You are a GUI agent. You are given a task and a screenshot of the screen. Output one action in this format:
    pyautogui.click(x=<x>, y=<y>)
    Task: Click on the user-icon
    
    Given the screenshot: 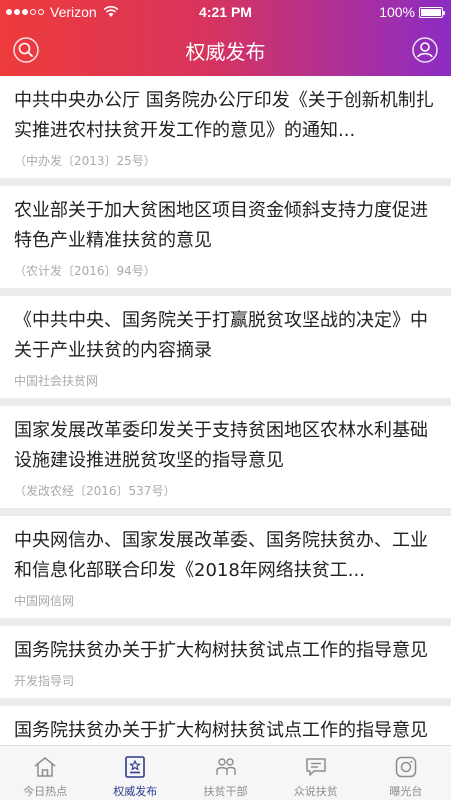 What is the action you would take?
    pyautogui.click(x=425, y=50)
    